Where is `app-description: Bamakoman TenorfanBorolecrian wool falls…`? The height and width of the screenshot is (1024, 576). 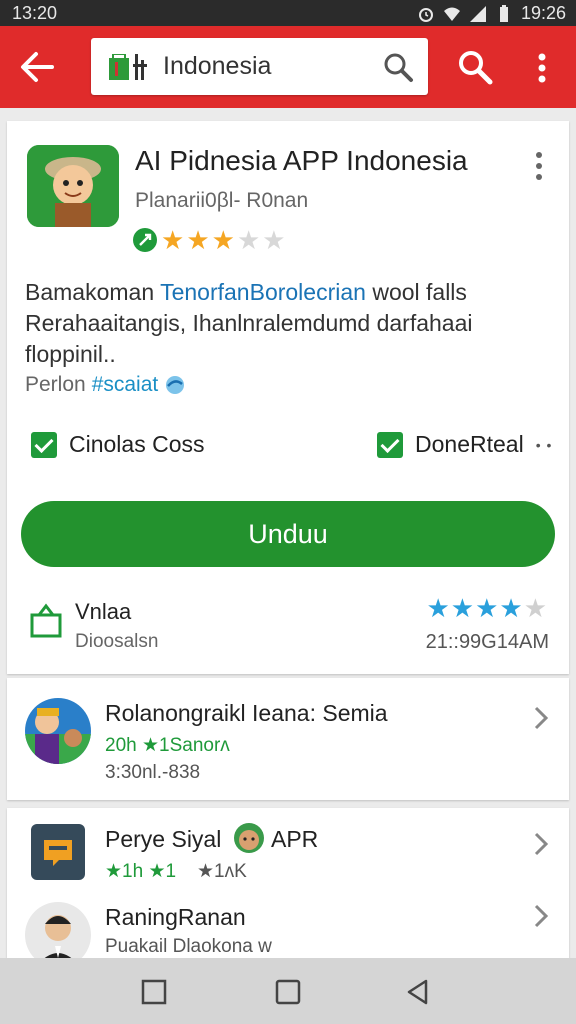
app-description: Bamakoman TenorfanBorolecrian wool falls… is located at coordinates (285, 323).